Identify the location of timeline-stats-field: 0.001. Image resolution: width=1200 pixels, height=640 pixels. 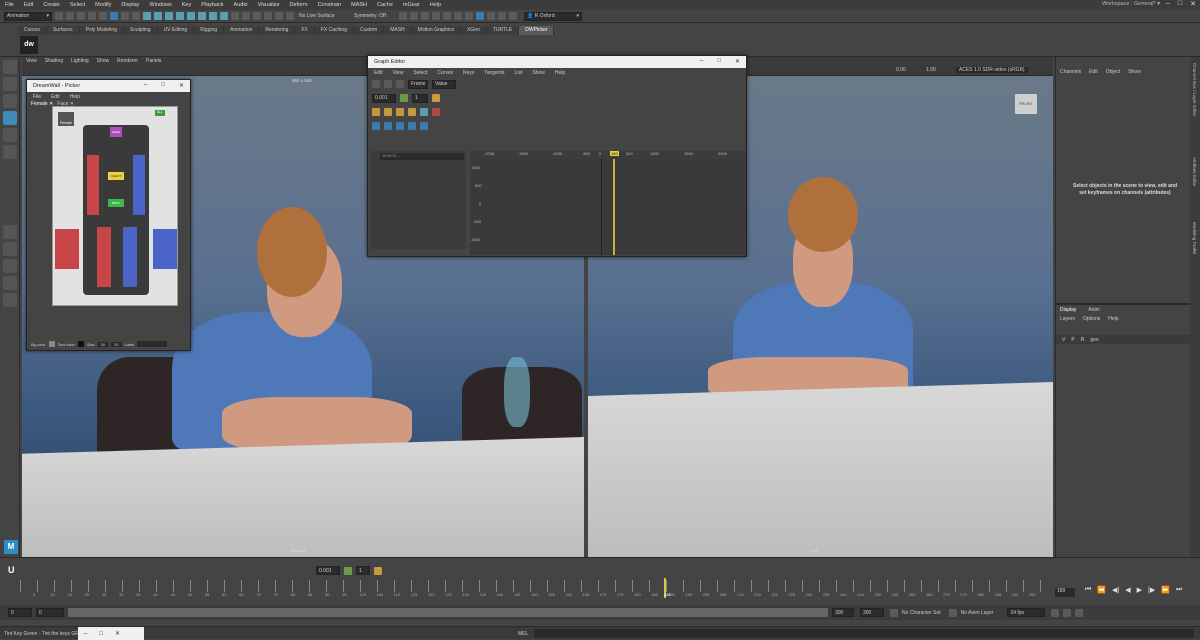
(328, 570).